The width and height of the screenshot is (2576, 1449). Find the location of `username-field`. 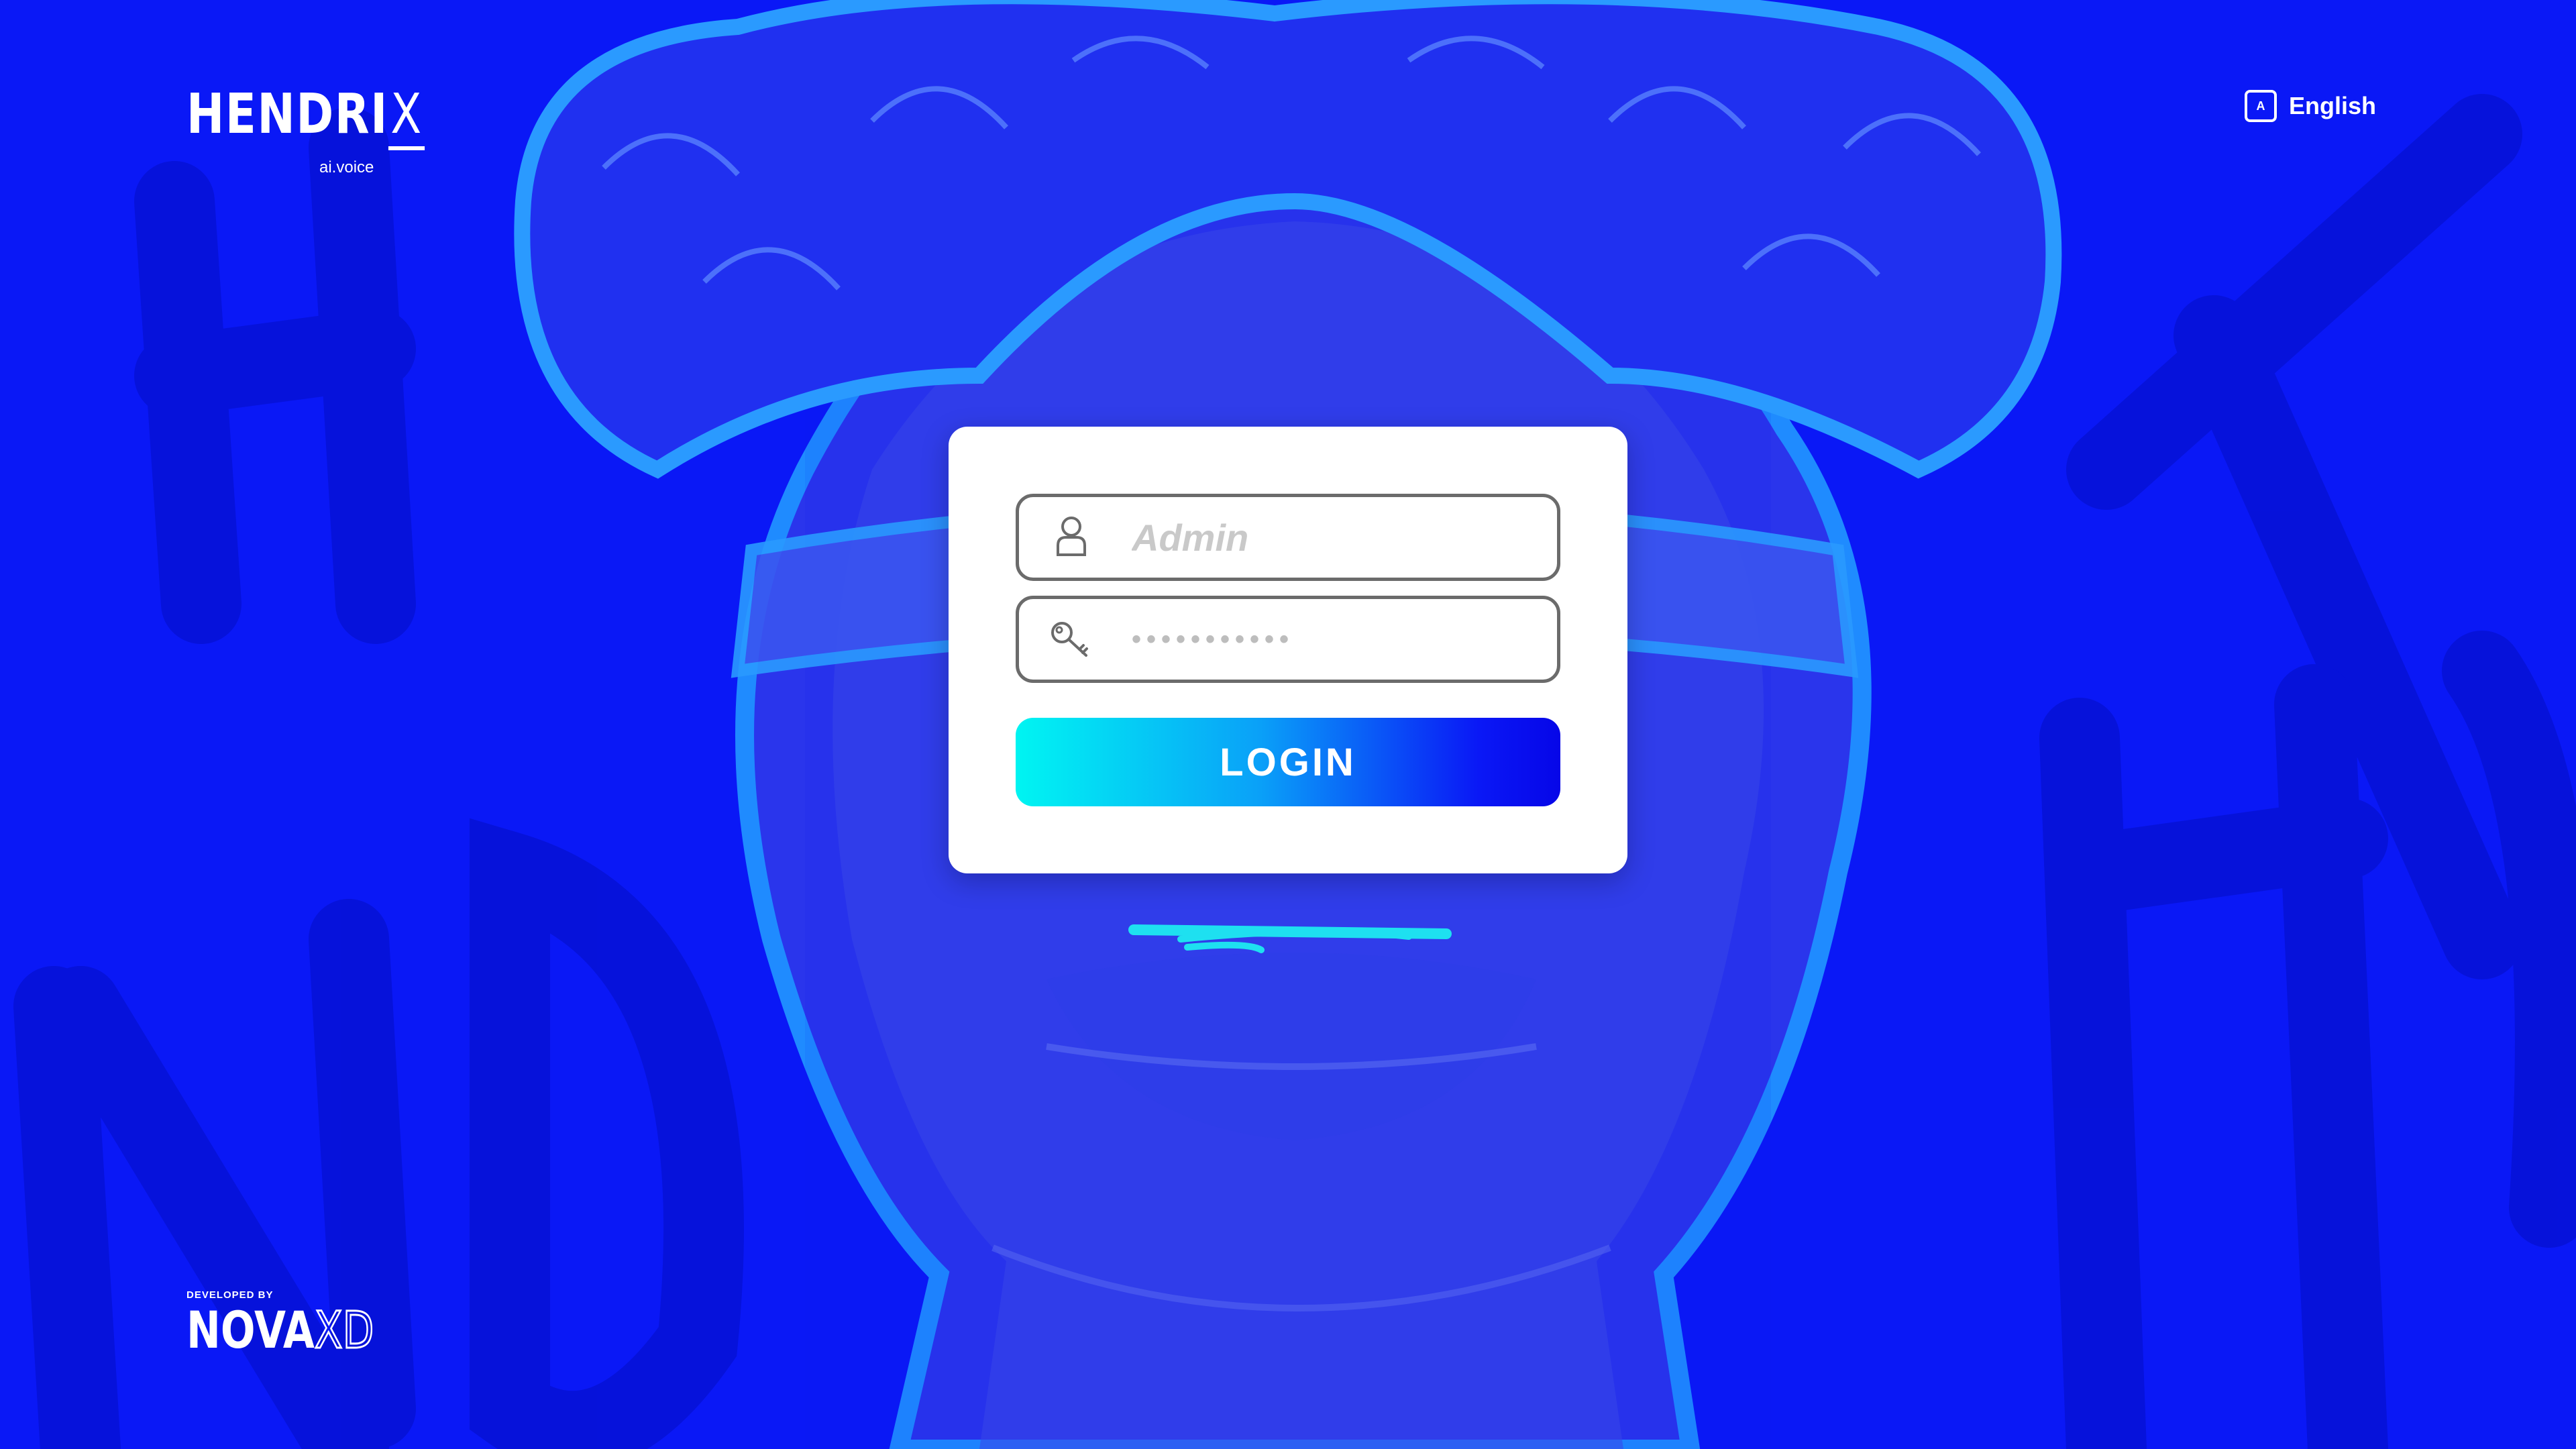

username-field is located at coordinates (1288, 537).